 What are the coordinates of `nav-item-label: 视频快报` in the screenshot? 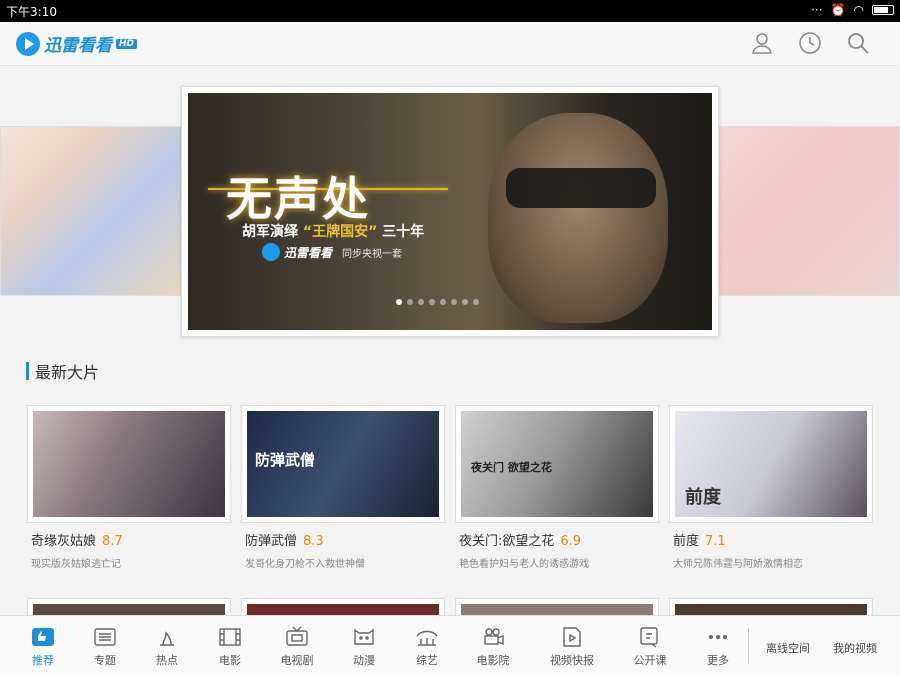 It's located at (572, 660).